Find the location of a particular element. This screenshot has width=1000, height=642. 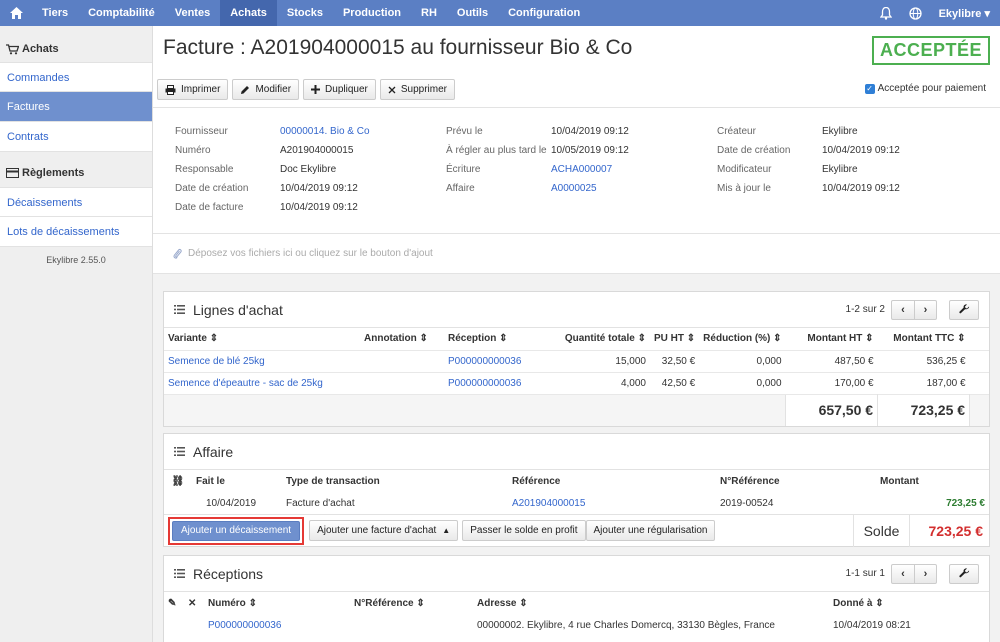

detail-row: À régler au plus tard le 10/05/2019 09:12 is located at coordinates (537, 154).